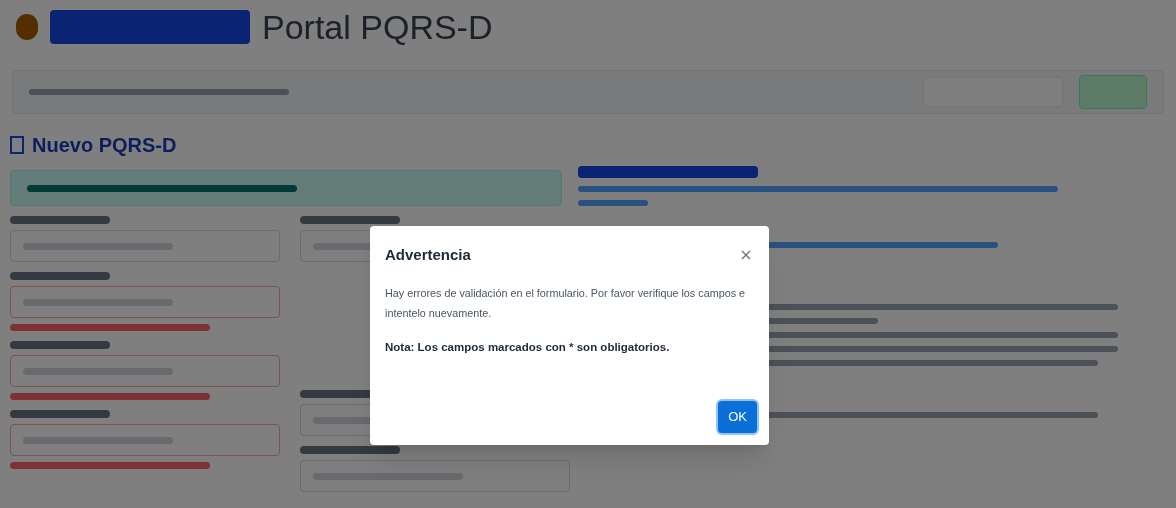  Describe the element at coordinates (528, 347) in the screenshot. I see `dialog-note: Nota: Los campos marcados con * son obligatorios.` at that location.